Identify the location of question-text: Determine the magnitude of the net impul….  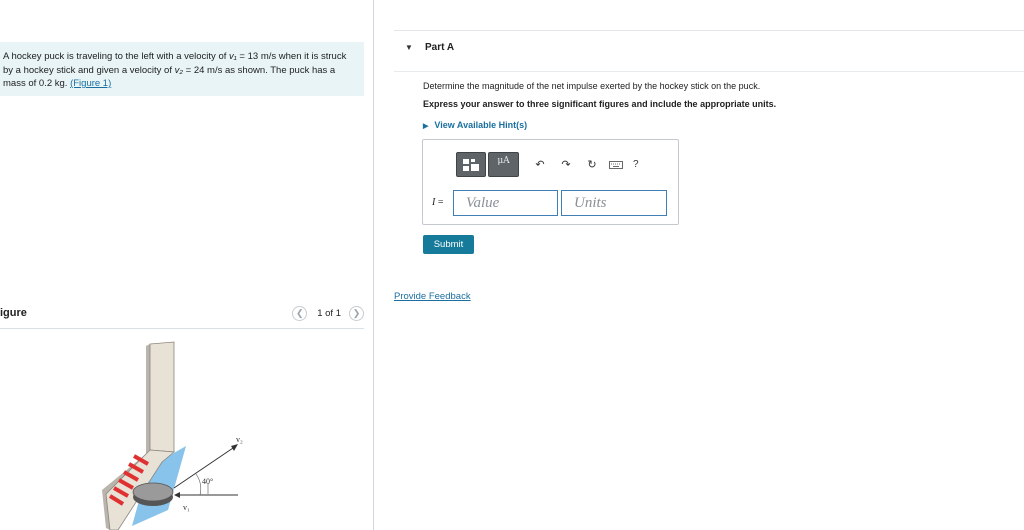
(592, 86).